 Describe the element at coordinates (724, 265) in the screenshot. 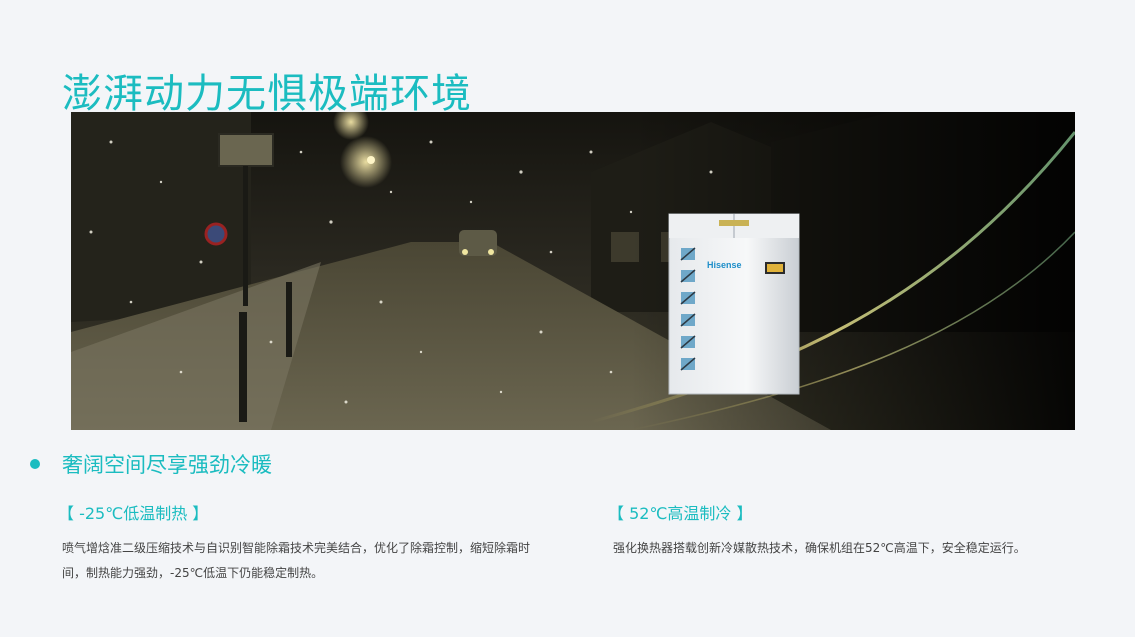

I see `brand-logo-text: Hisense` at that location.